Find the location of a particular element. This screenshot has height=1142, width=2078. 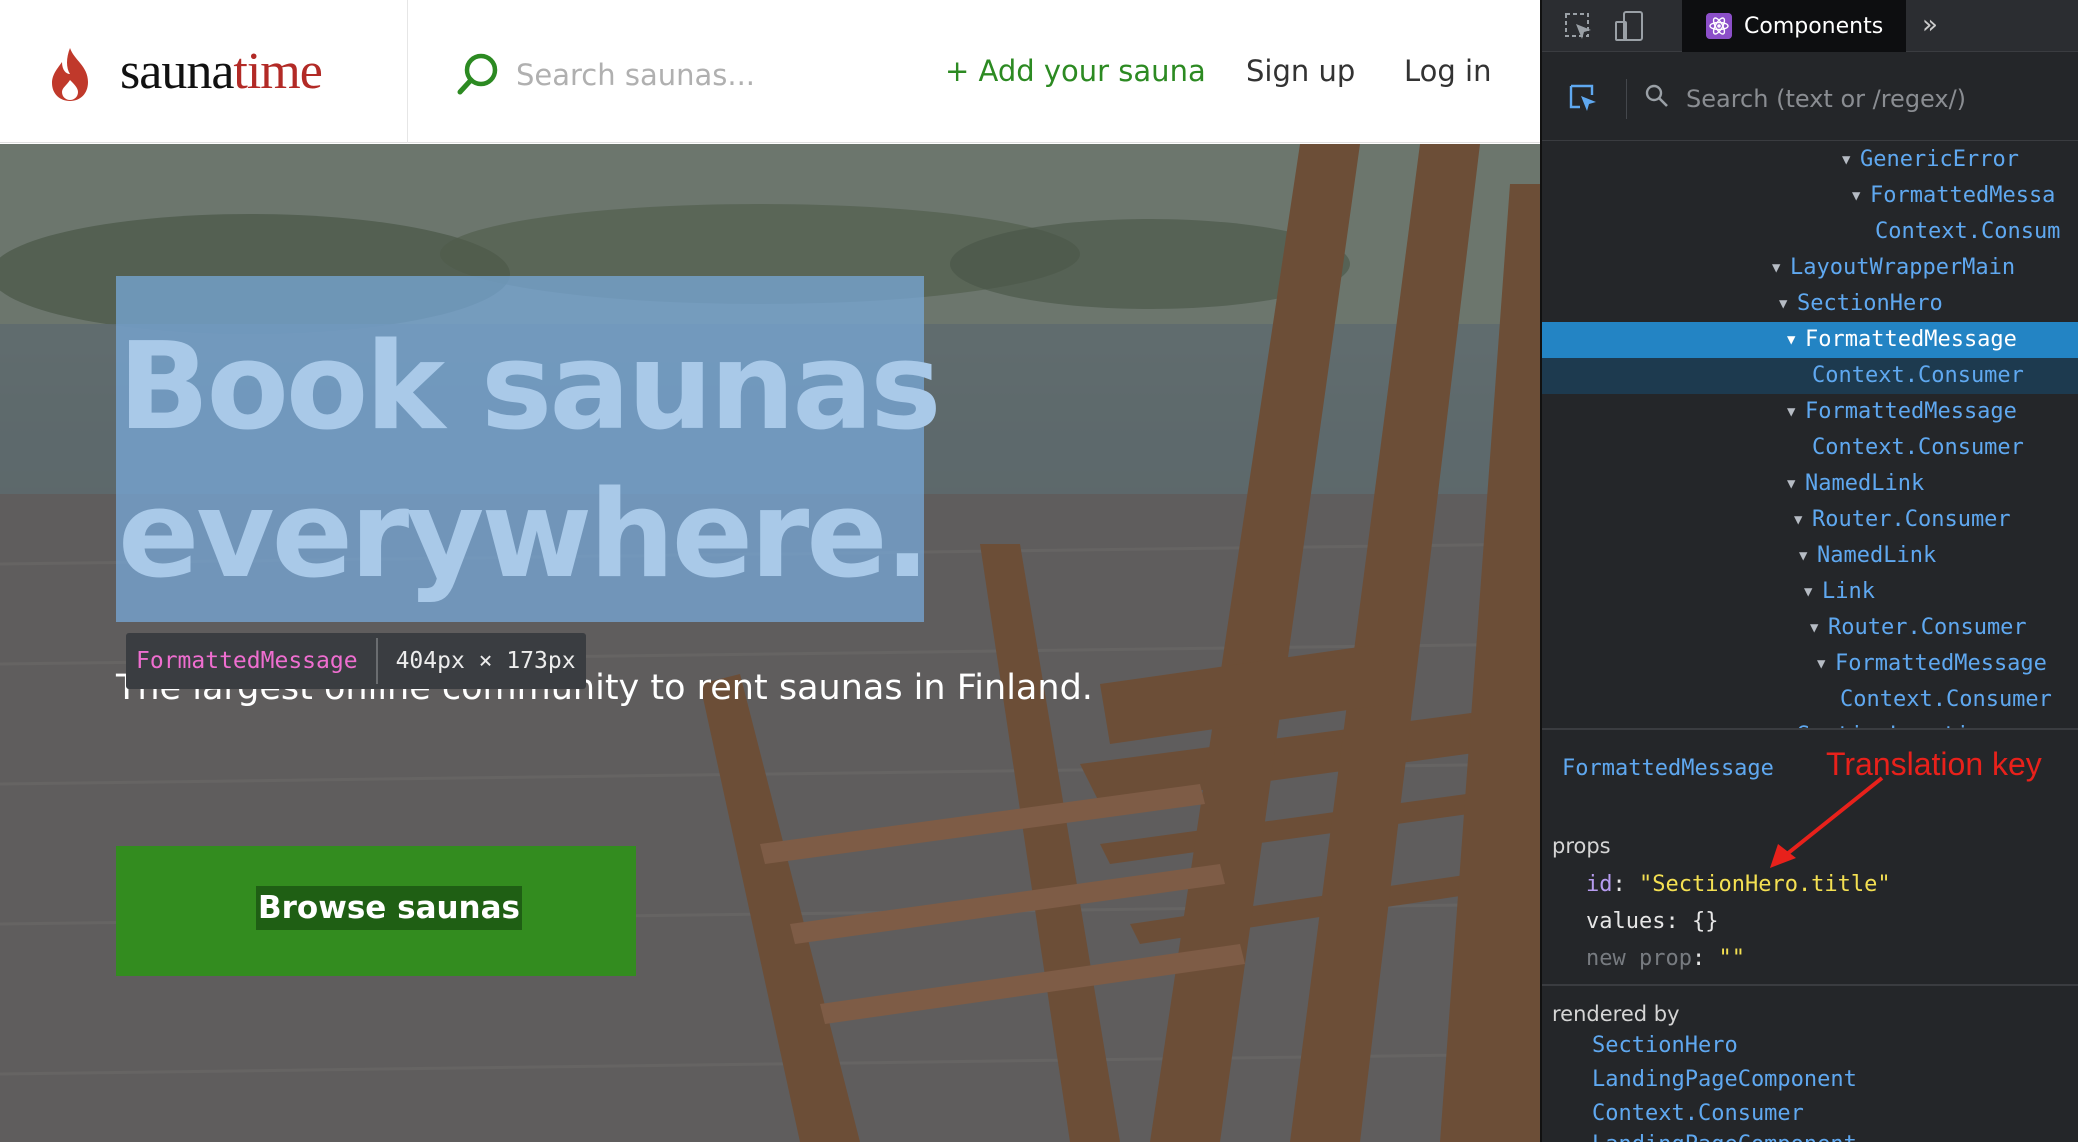

prop-key: id is located at coordinates (1599, 884).